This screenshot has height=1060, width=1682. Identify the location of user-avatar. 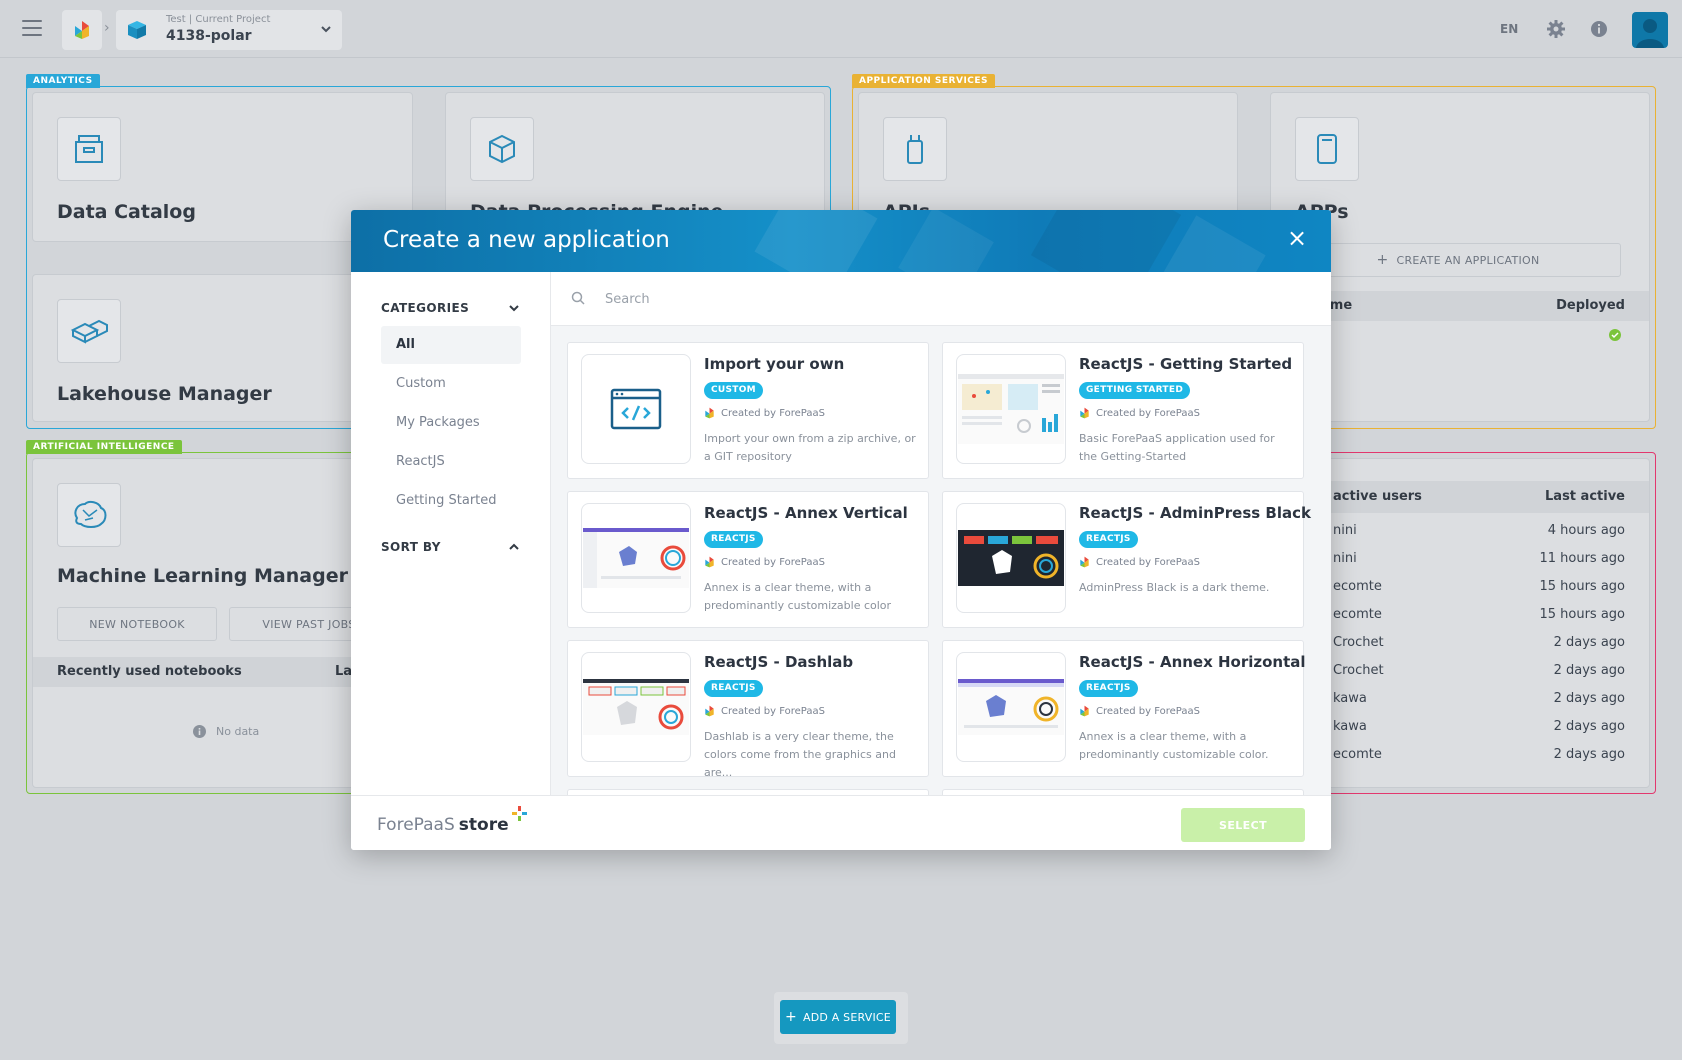
(1650, 30).